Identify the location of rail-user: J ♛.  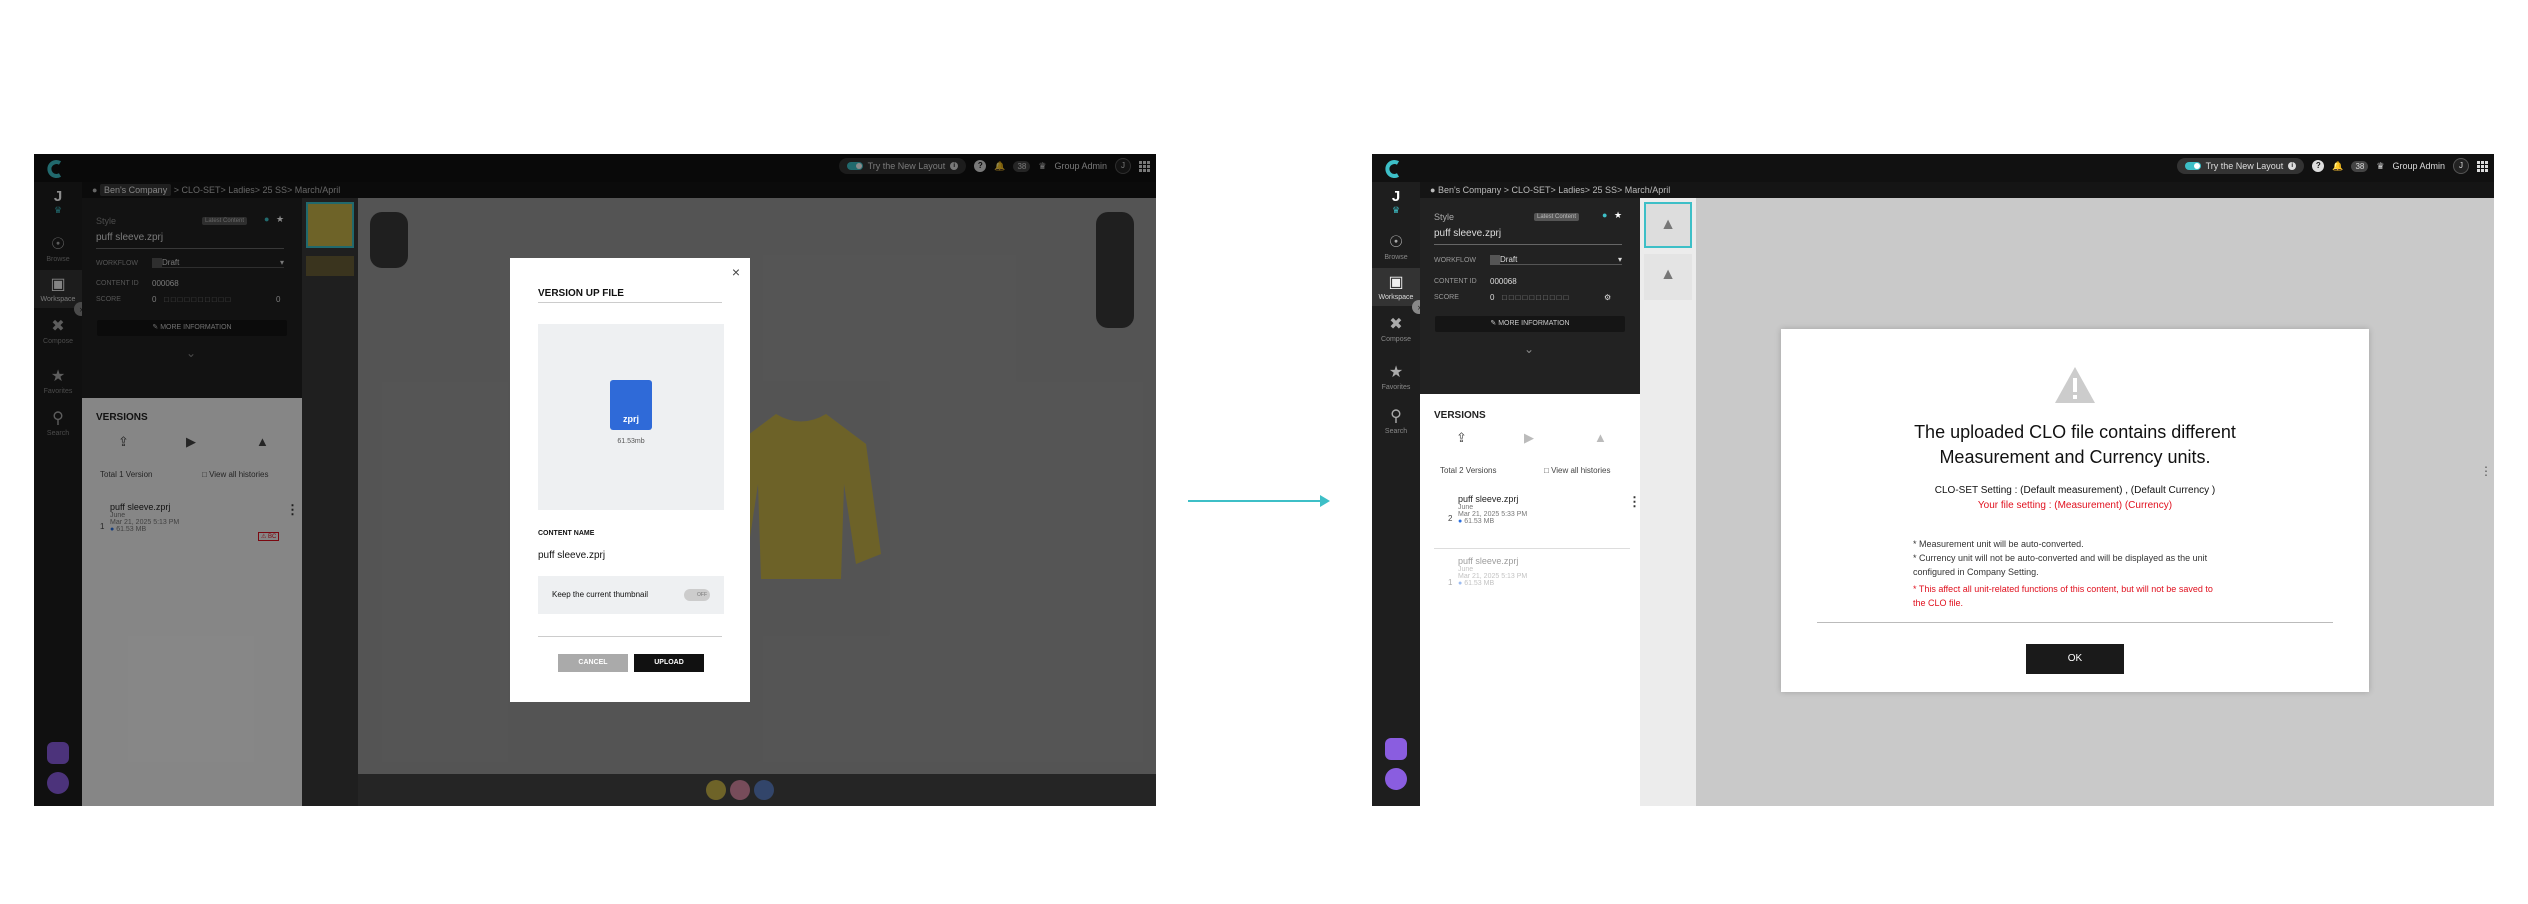
(1396, 205).